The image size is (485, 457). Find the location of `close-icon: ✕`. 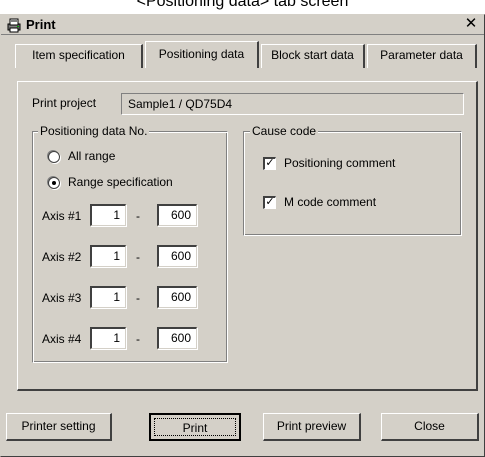

close-icon: ✕ is located at coordinates (471, 24).